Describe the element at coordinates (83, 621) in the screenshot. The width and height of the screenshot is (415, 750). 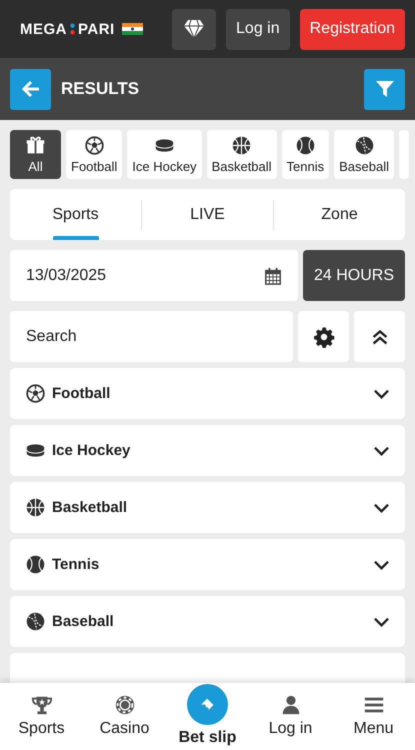
I see `sport-name: Baseball` at that location.